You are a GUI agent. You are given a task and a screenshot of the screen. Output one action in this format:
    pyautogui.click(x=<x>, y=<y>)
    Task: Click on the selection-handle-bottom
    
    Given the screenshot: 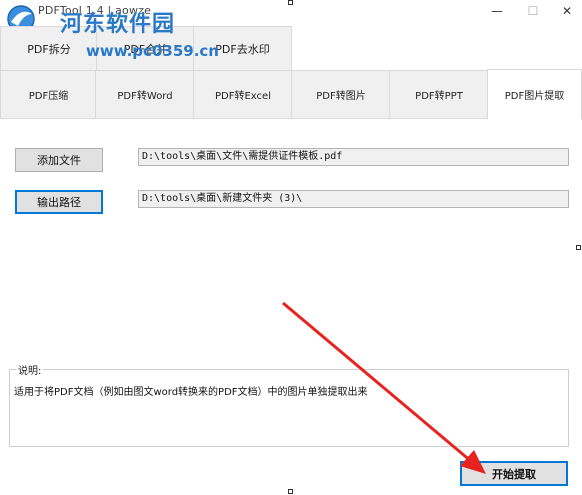 What is the action you would take?
    pyautogui.click(x=290, y=491)
    